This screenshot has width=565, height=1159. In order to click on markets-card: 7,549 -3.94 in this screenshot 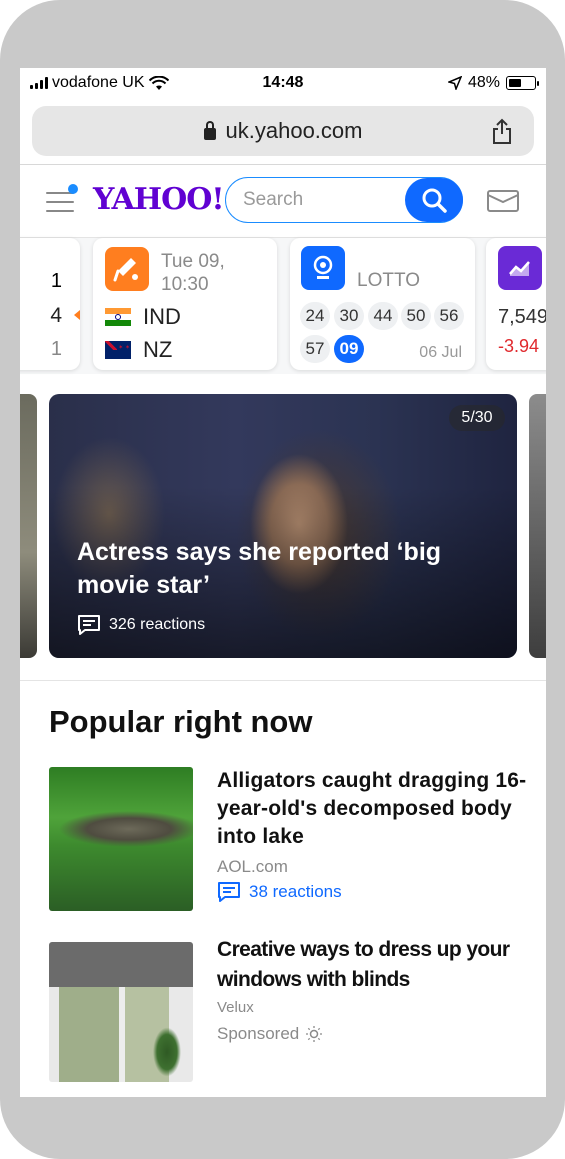, I will do `click(516, 304)`.